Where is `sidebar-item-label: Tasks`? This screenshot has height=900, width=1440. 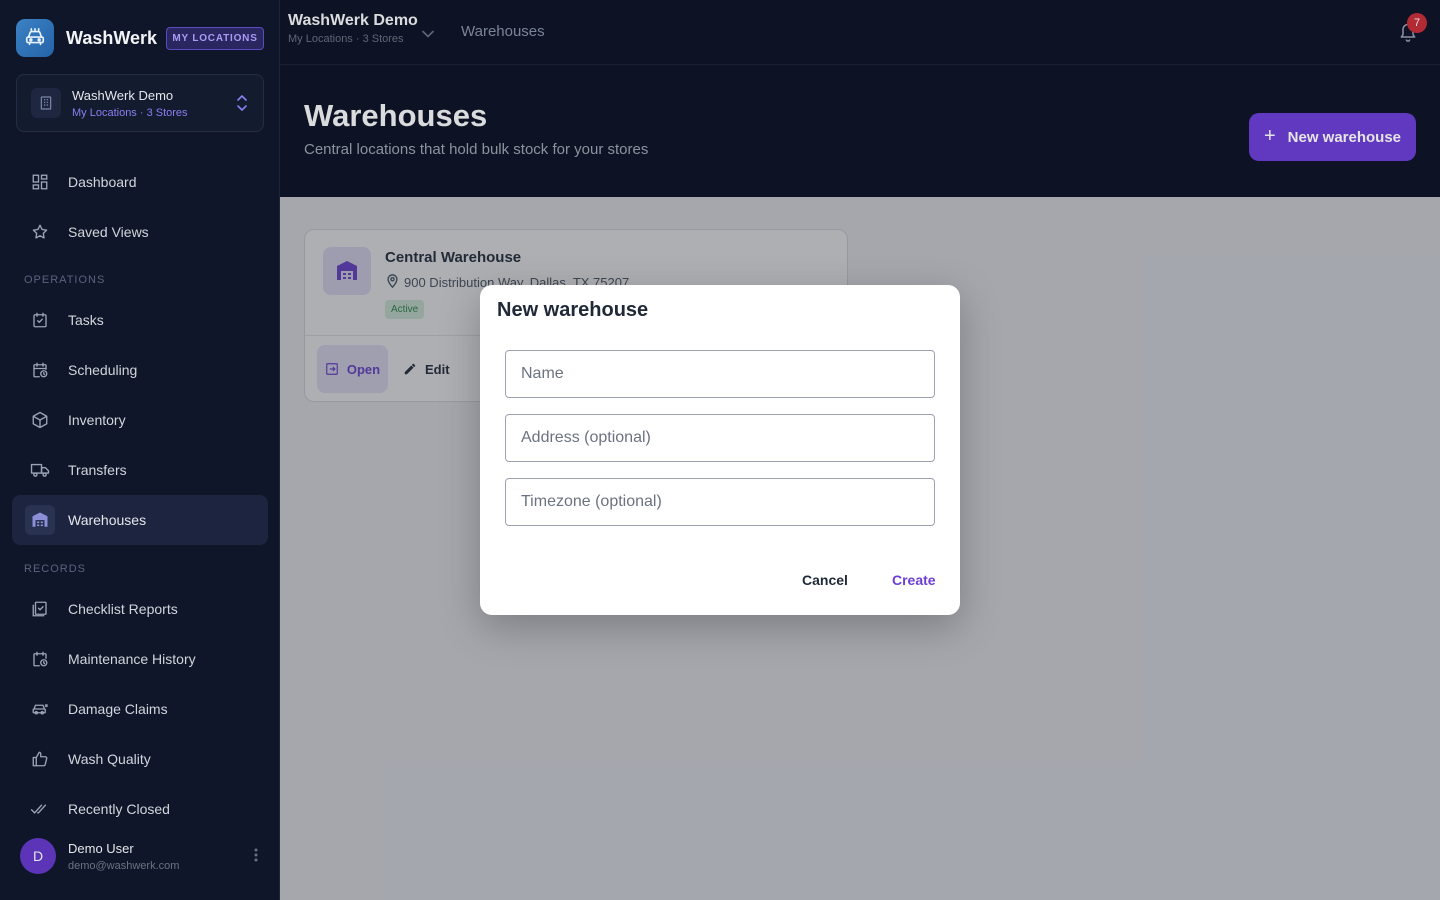 sidebar-item-label: Tasks is located at coordinates (86, 320).